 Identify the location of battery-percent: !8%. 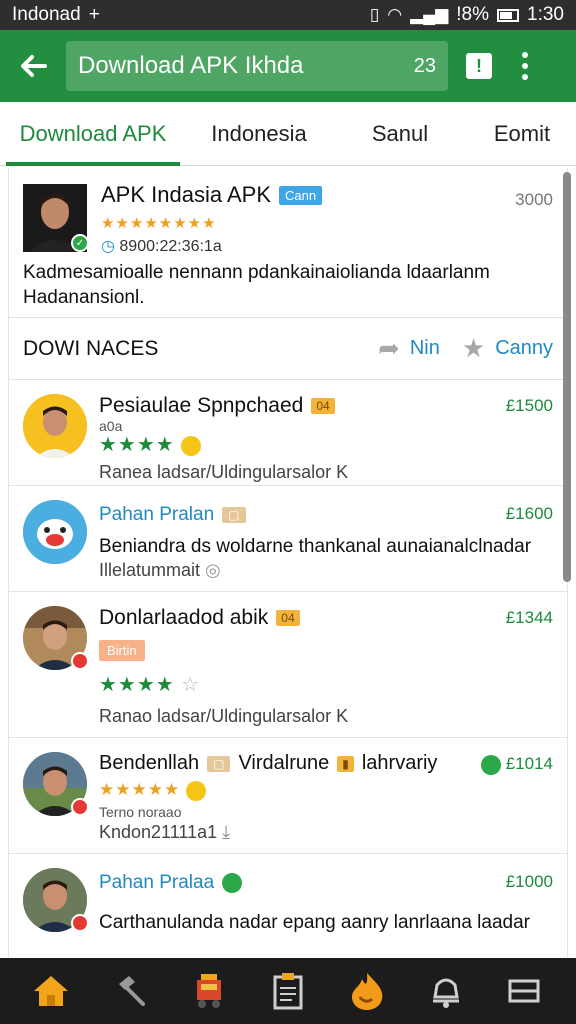
(473, 14).